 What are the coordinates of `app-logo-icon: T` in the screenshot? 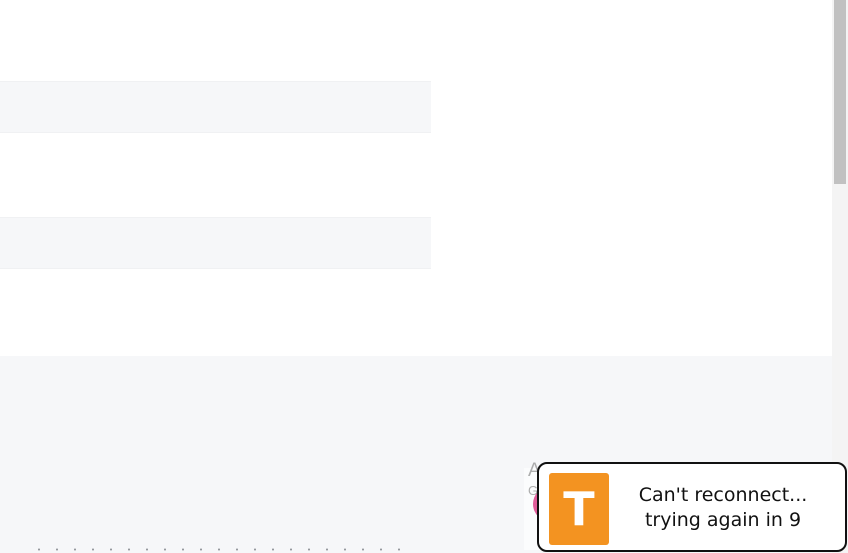 It's located at (579, 509).